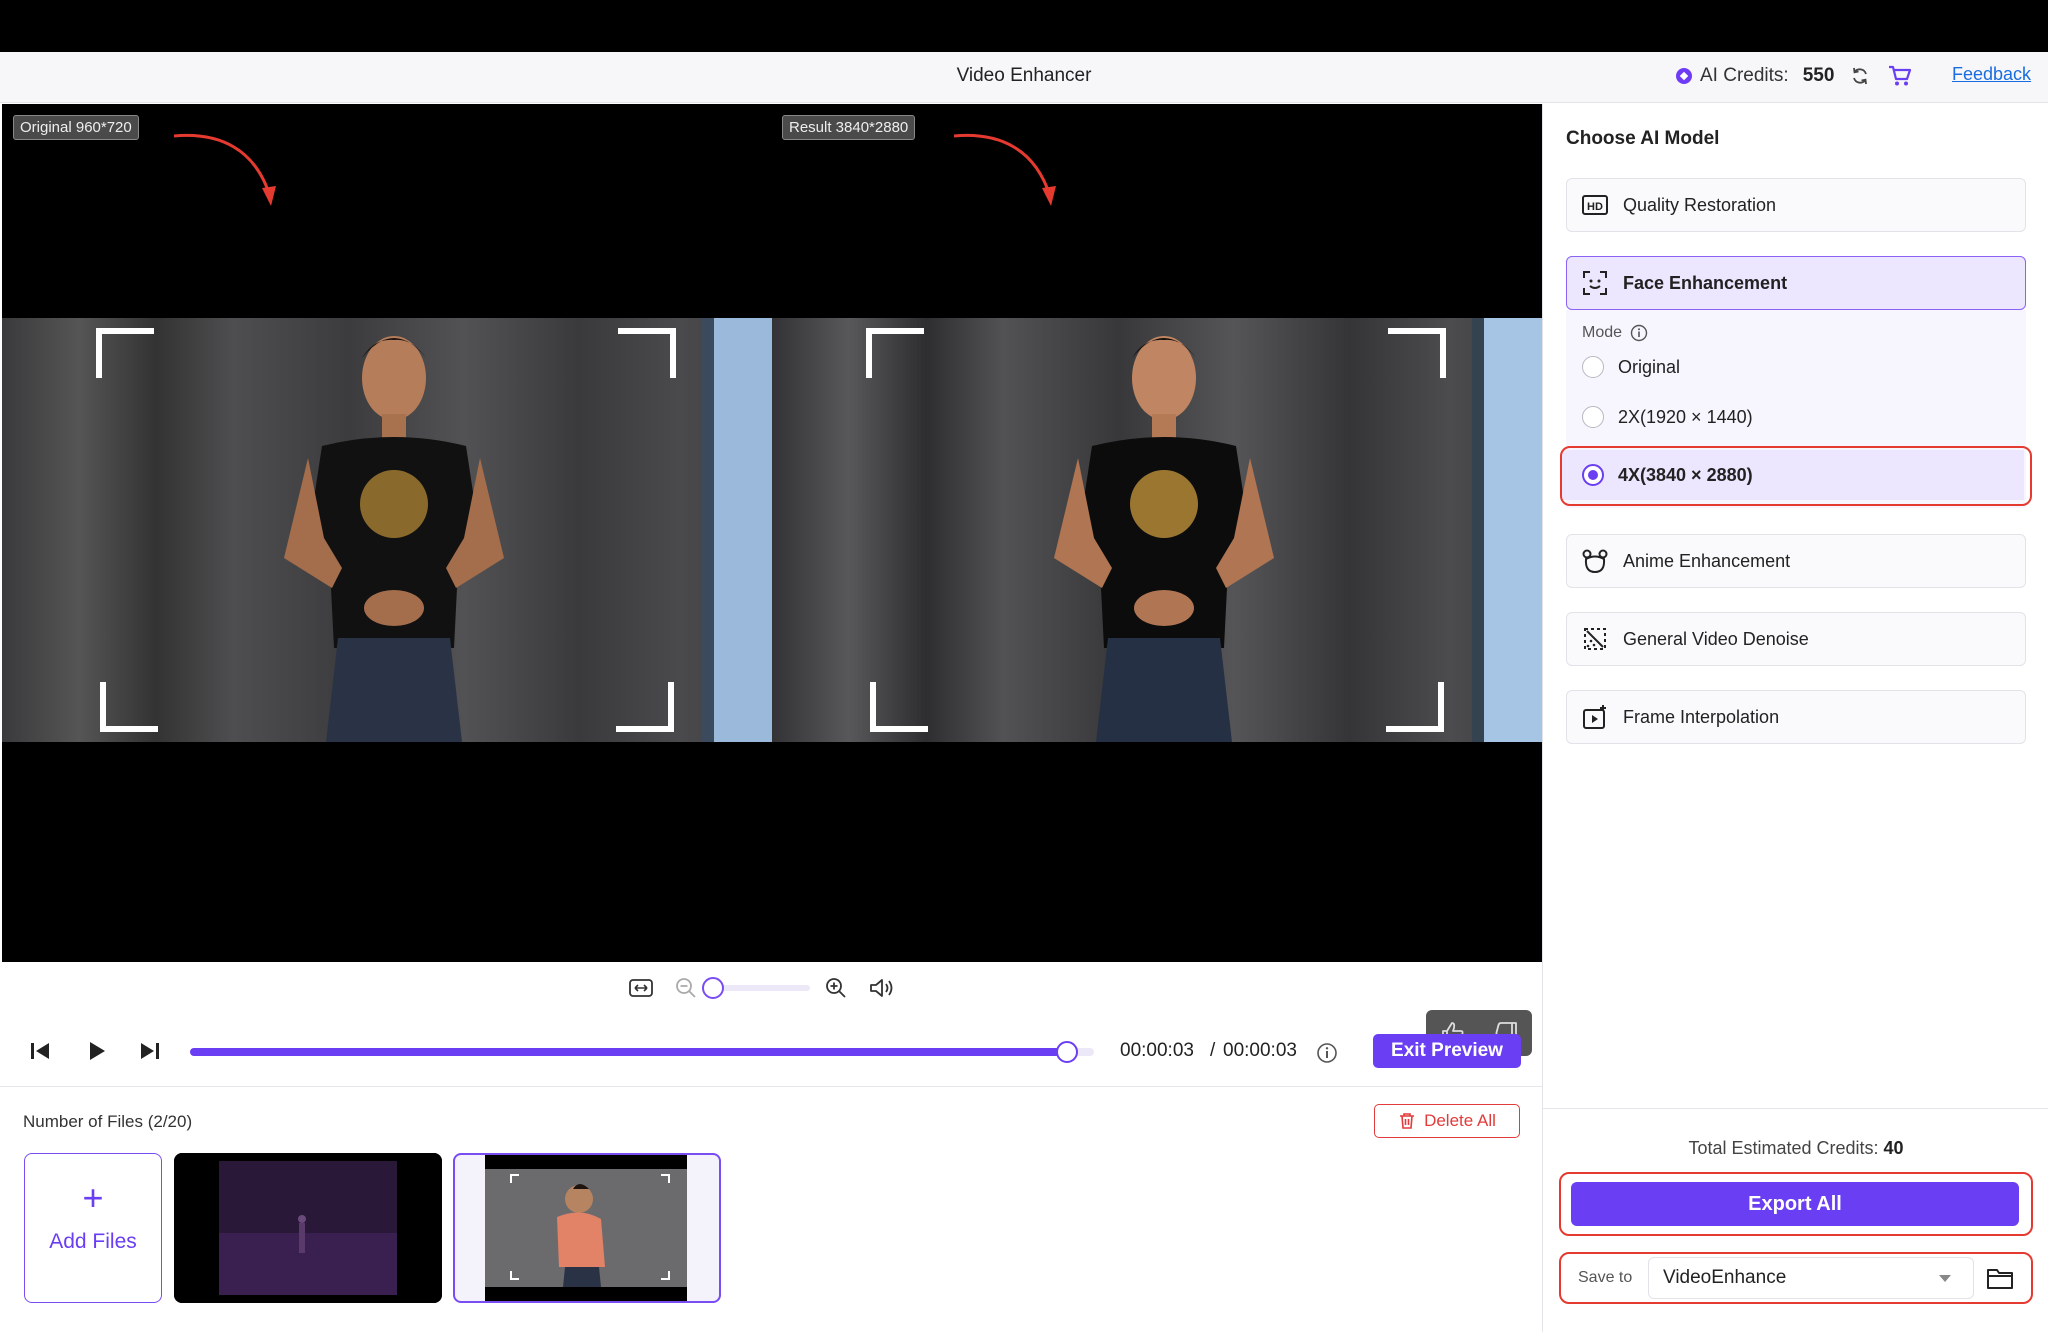 This screenshot has height=1332, width=2048. What do you see at coordinates (108, 1121) in the screenshot?
I see `files-count-label: Number of Files (2/20)` at bounding box center [108, 1121].